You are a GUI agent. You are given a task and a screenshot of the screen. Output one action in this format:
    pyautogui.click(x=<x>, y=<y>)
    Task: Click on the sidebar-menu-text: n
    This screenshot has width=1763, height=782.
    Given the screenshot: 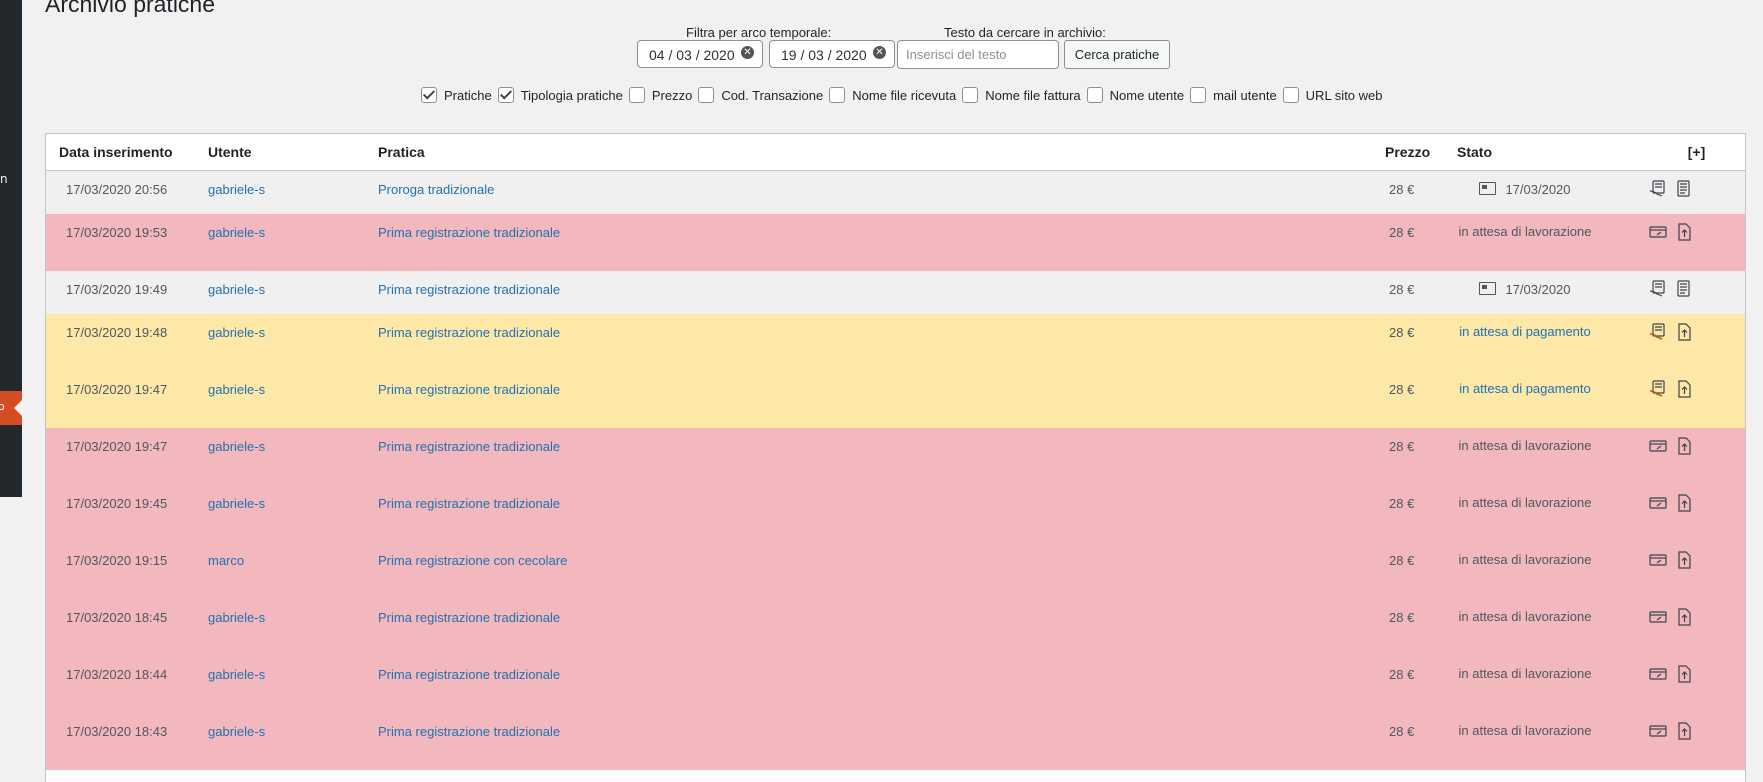 What is the action you would take?
    pyautogui.click(x=4, y=179)
    